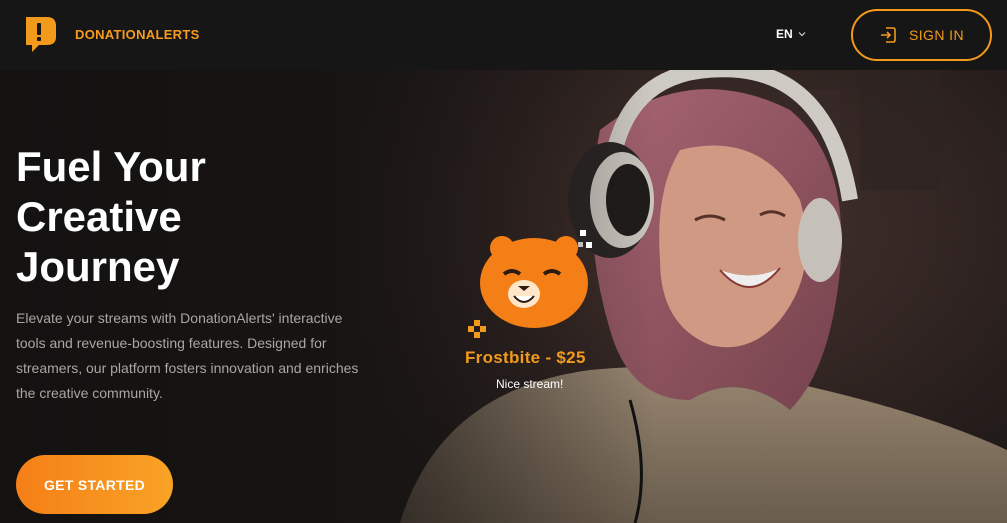  I want to click on brand-name: DONATIONALERTS, so click(137, 34).